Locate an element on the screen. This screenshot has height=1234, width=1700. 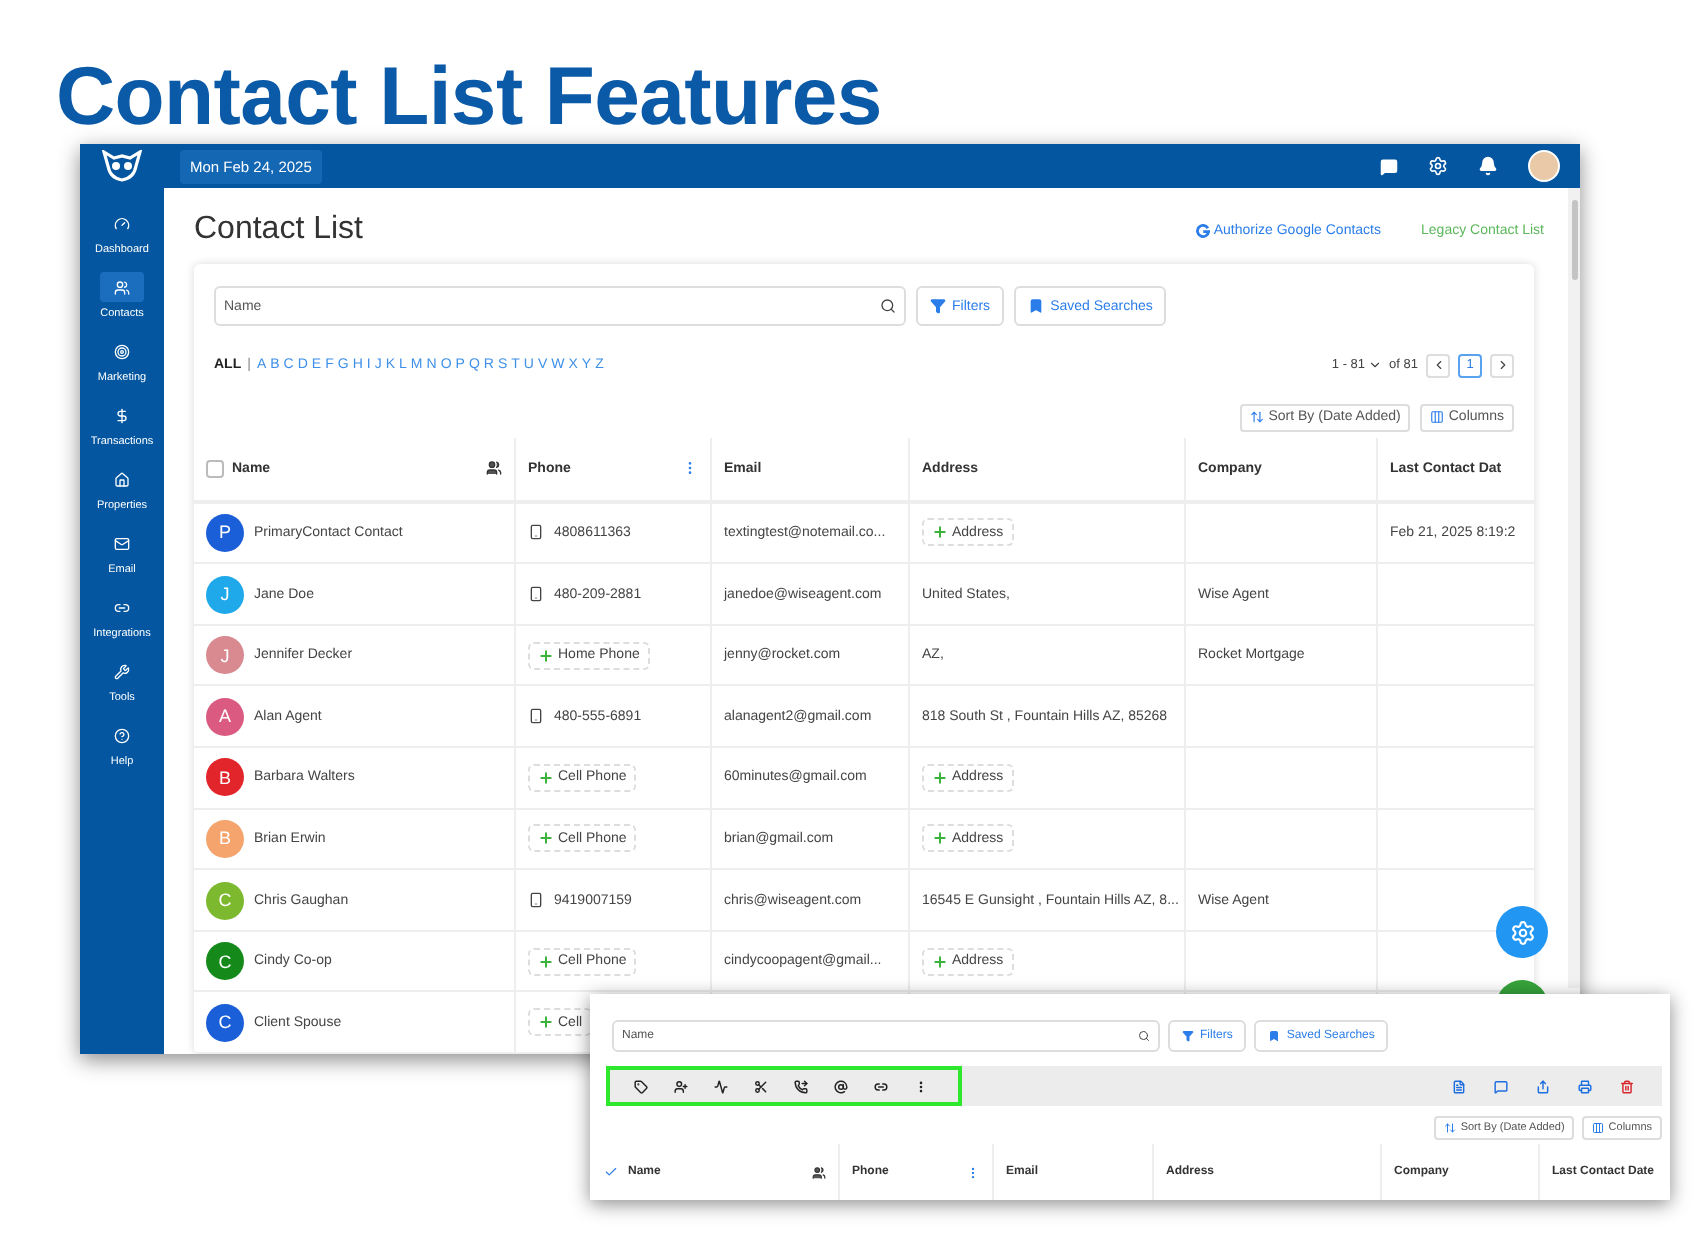
bell-icon is located at coordinates (1488, 166).